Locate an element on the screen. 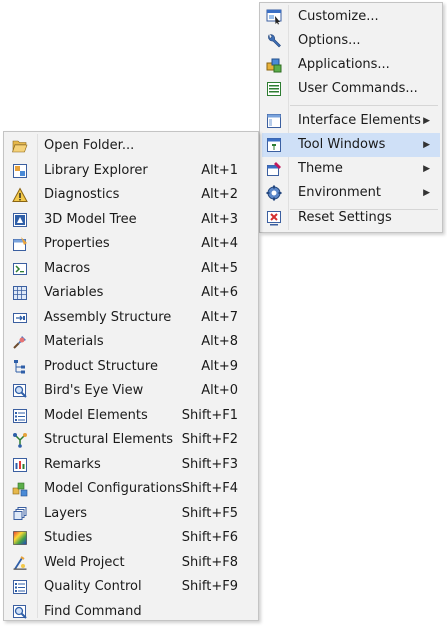  model-tree-icon is located at coordinates (20, 220).